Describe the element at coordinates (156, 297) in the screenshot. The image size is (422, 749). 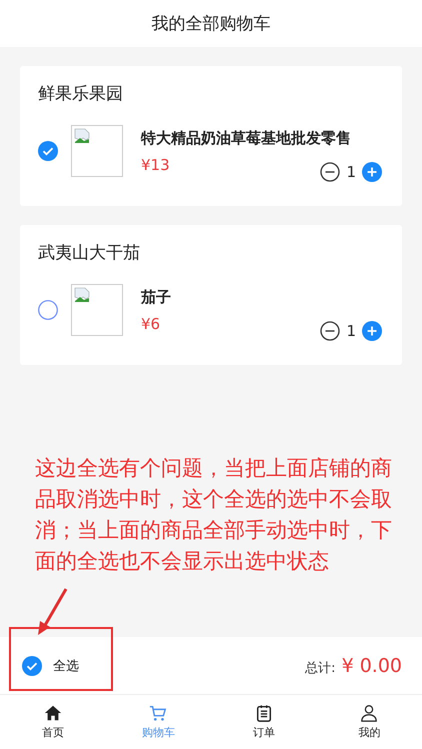
I see `product-name: 茄子` at that location.